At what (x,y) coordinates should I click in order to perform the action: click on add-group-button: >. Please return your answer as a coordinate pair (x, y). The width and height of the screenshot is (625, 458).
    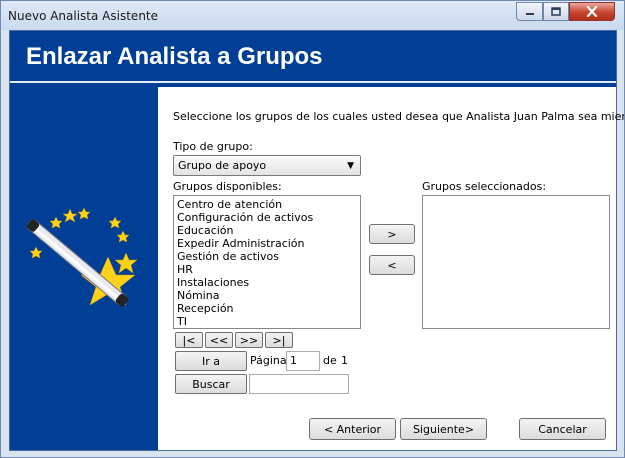
    Looking at the image, I should click on (392, 234).